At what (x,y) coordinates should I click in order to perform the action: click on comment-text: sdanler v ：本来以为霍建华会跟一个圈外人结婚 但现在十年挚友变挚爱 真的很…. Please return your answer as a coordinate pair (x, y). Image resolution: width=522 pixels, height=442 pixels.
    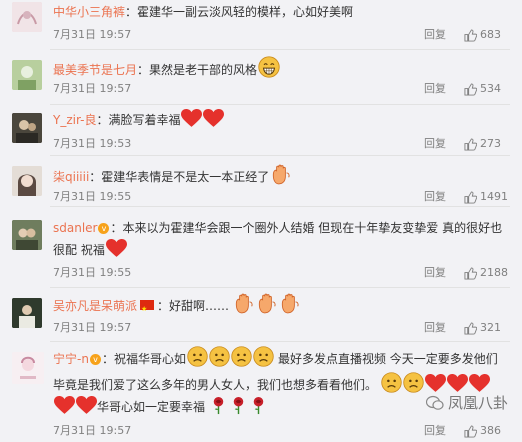
    Looking at the image, I should click on (280, 228).